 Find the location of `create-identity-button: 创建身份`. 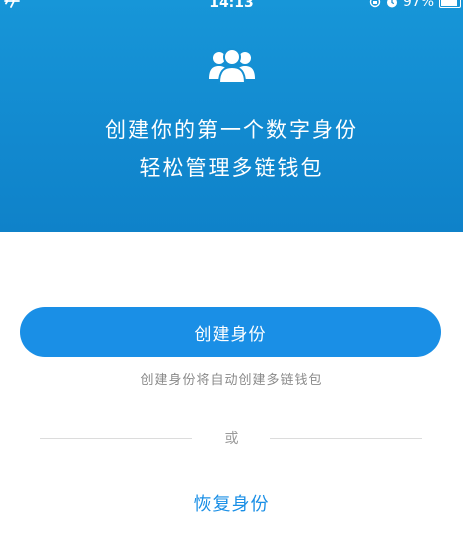

create-identity-button: 创建身份 is located at coordinates (230, 332).